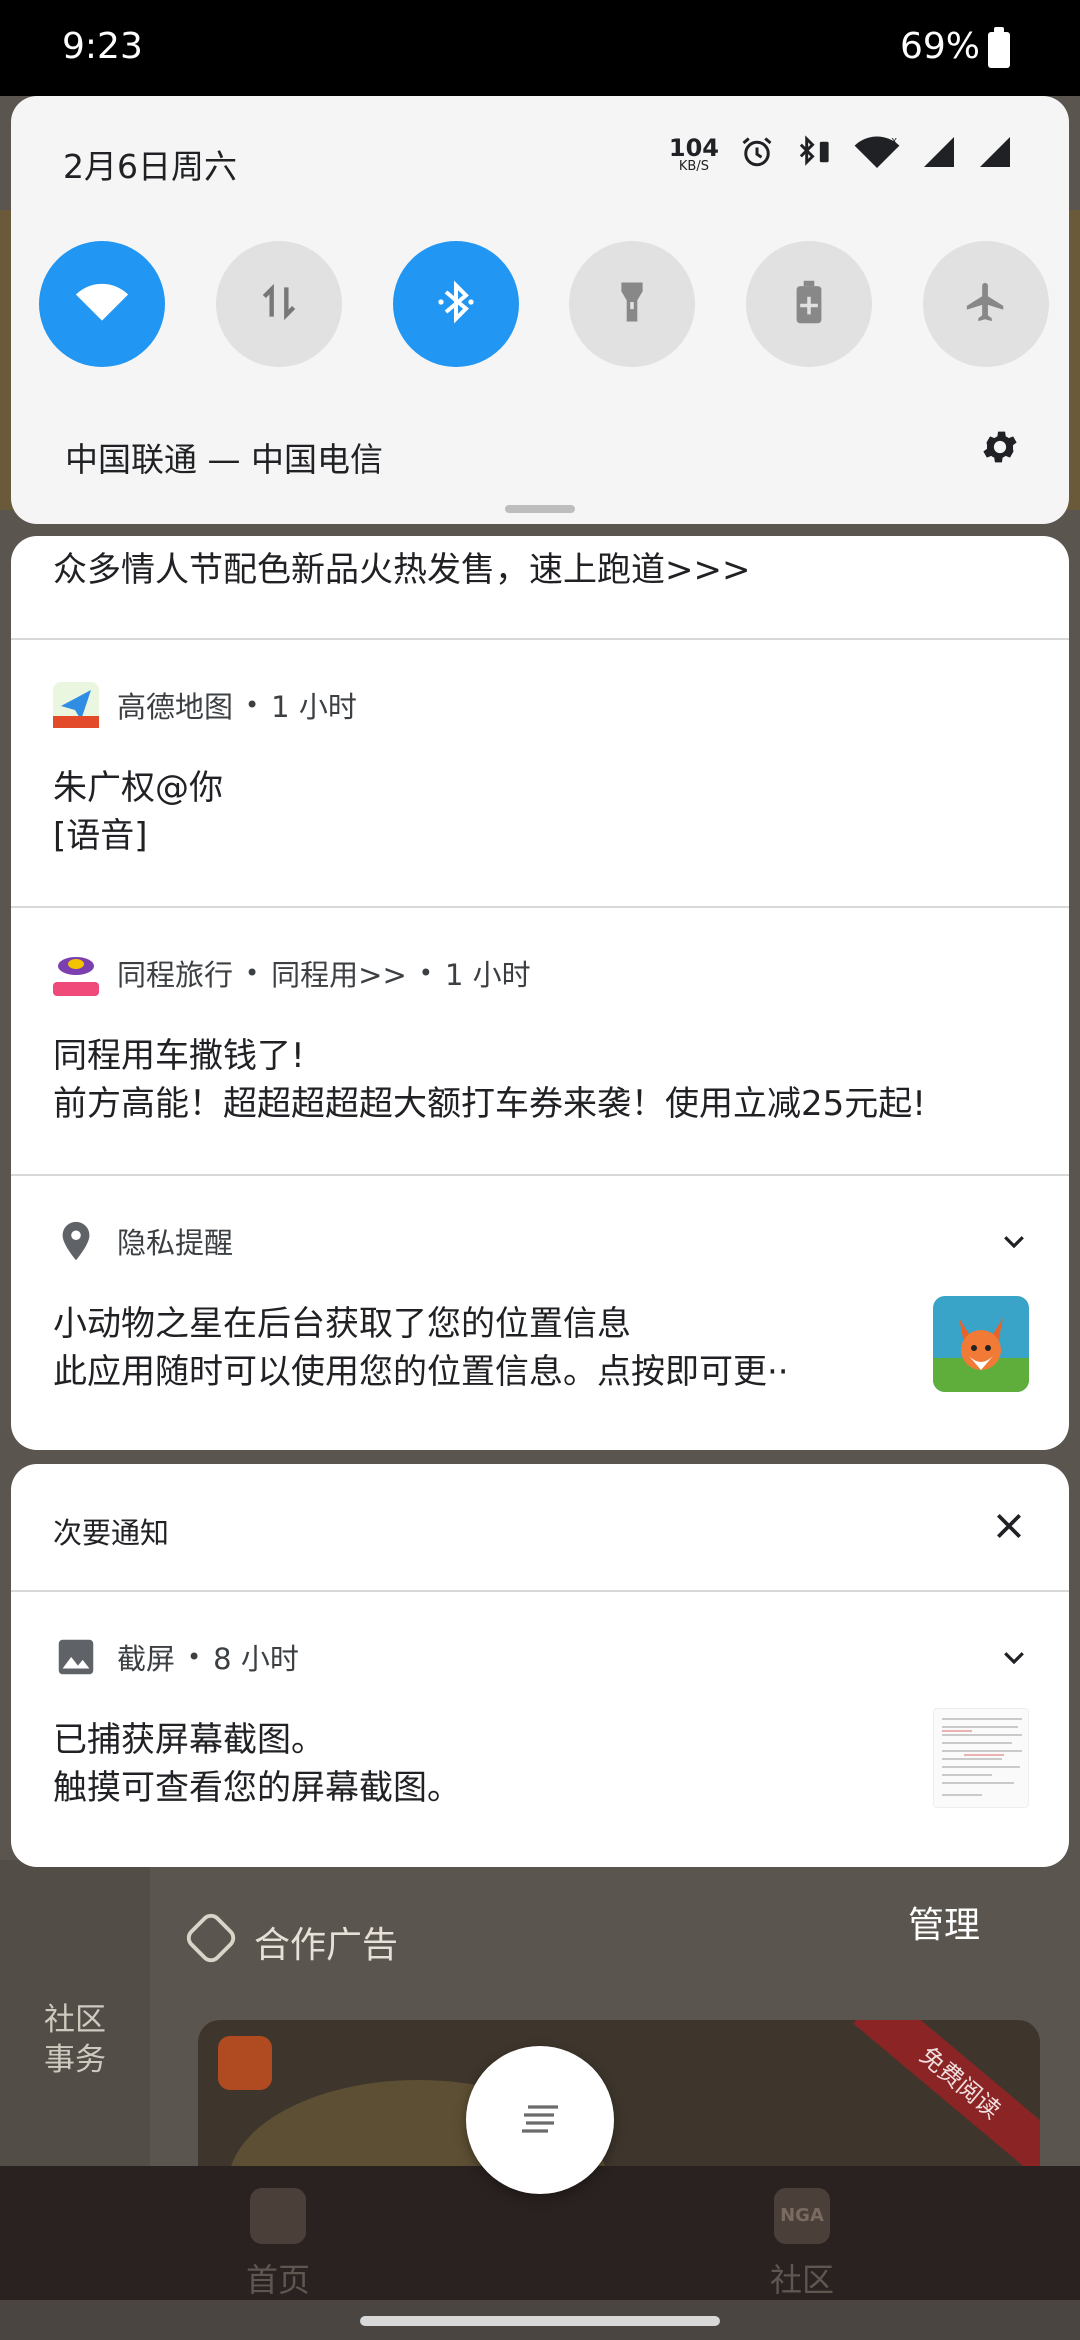 Image resolution: width=1080 pixels, height=2340 pixels. I want to click on status-bar: 9:23 69%, so click(540, 48).